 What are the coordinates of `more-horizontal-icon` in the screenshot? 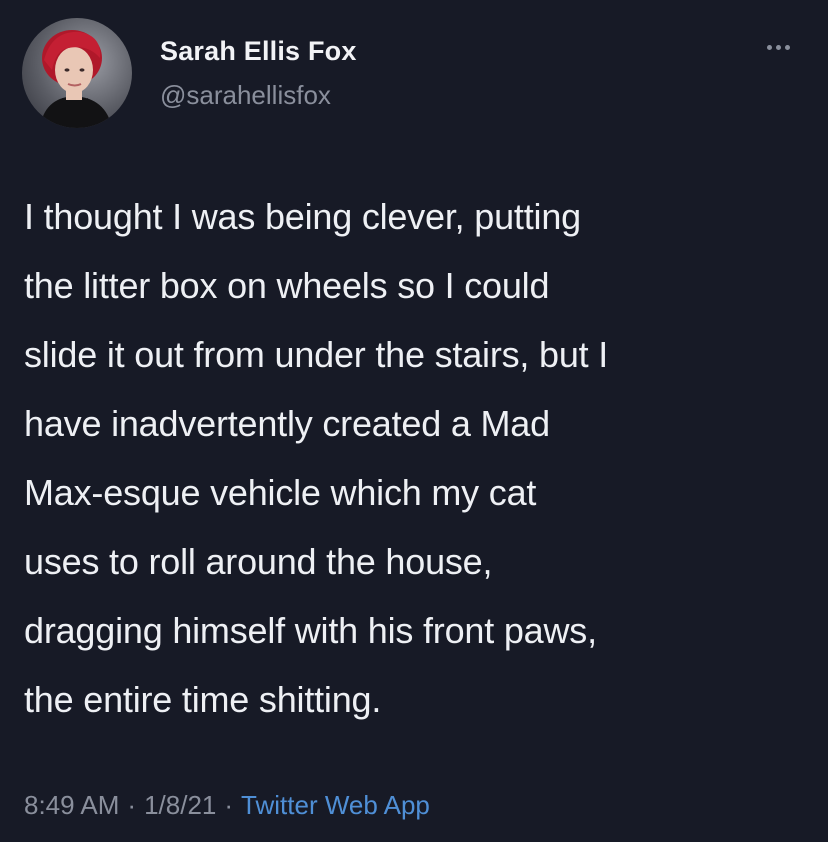 It's located at (778, 47).